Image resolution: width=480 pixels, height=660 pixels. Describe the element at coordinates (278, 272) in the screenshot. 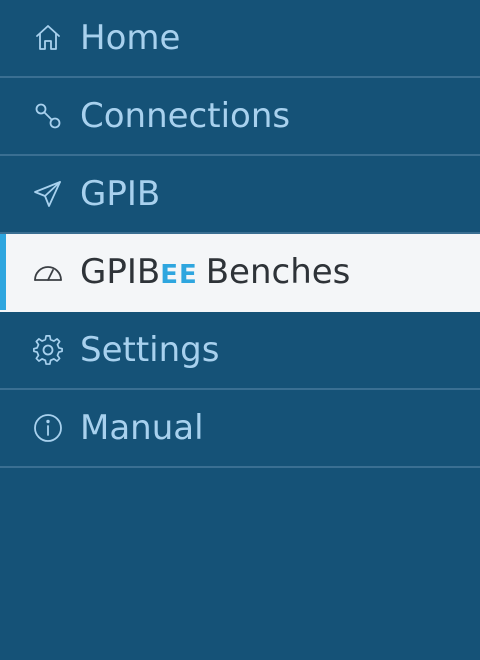

I see `benches-text: Benches` at that location.